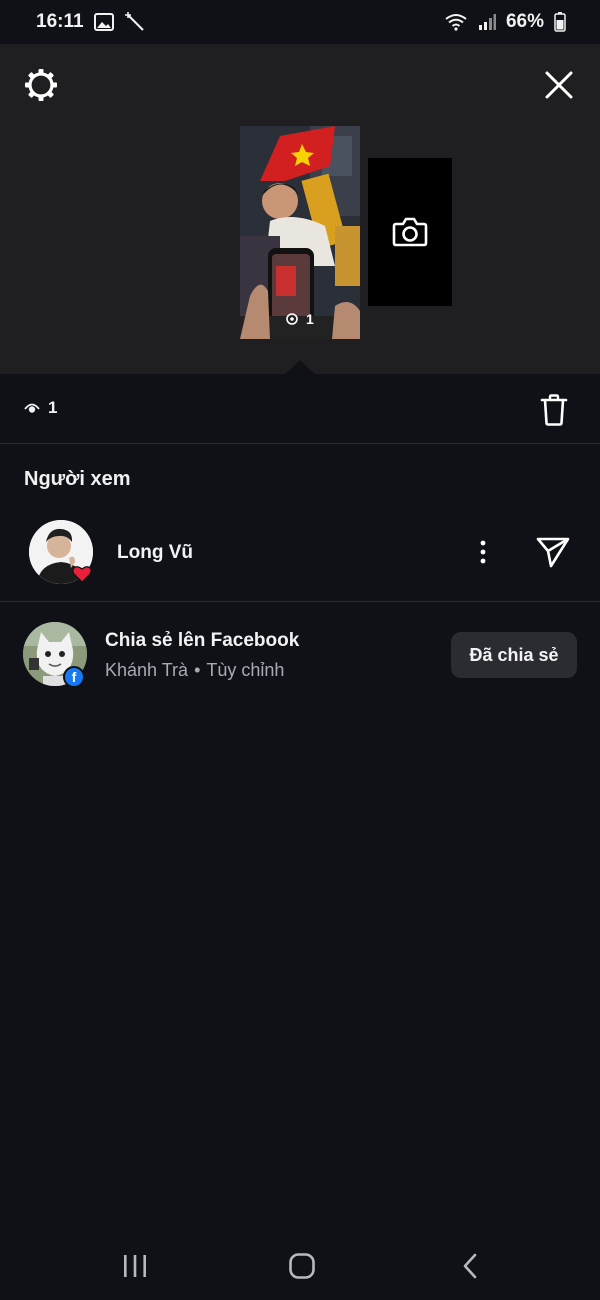 The height and width of the screenshot is (1300, 600). I want to click on status-bar: 16:11 66%, so click(300, 22).